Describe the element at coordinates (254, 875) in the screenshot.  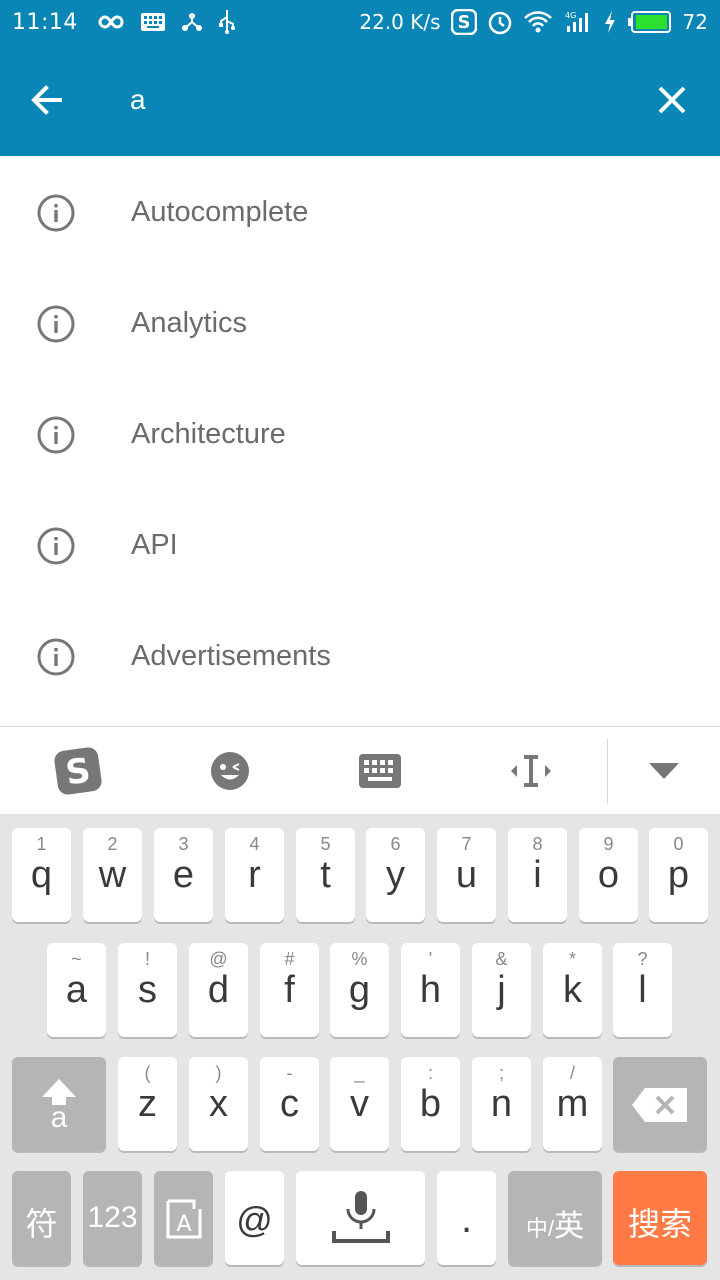
I see `key-r: 4r` at that location.